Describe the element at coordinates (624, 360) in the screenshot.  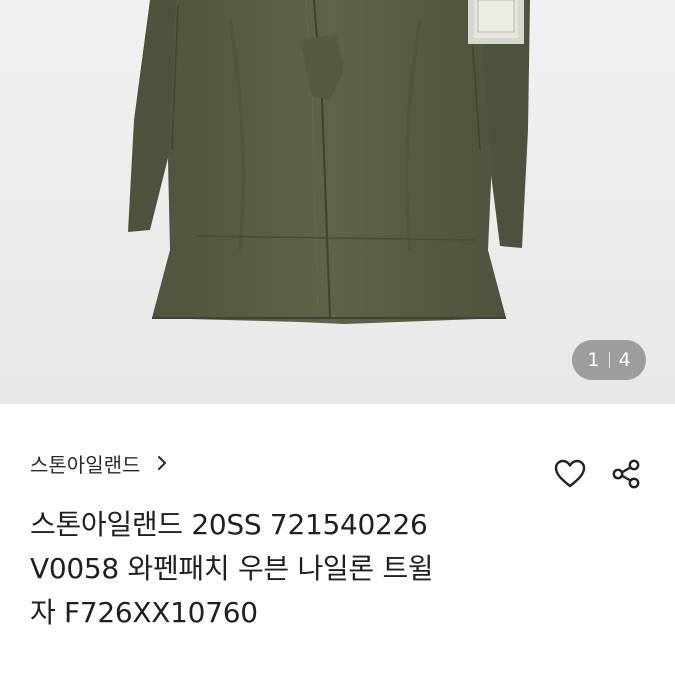
I see `total-pages: 4` at that location.